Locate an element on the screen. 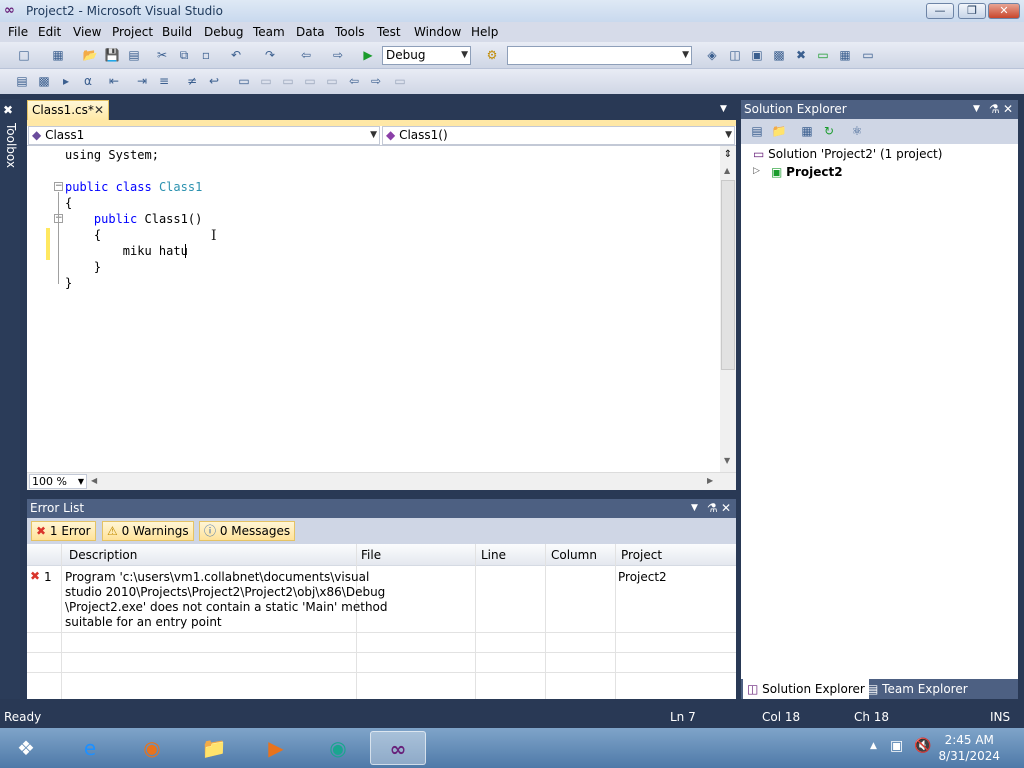  clear-bookmarks-icon: ▭ is located at coordinates (400, 81).